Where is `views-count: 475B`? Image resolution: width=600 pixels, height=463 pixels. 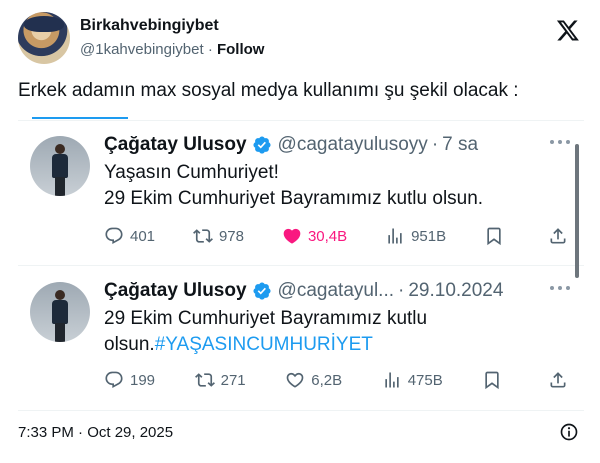 views-count: 475B is located at coordinates (425, 380).